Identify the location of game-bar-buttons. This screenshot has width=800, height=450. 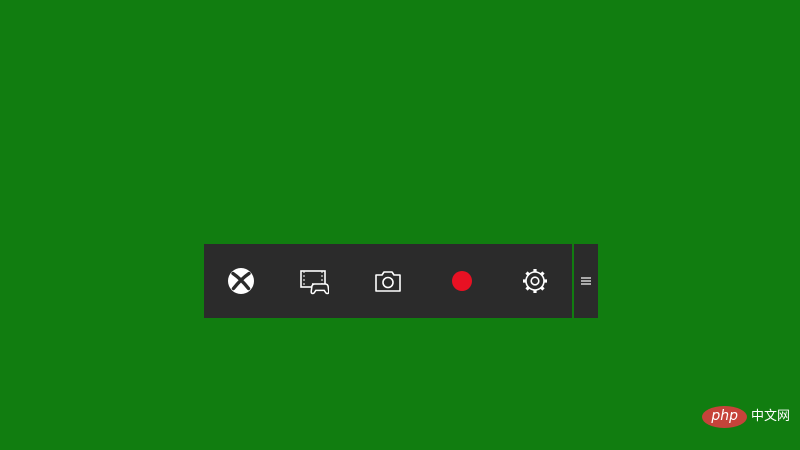
(388, 281).